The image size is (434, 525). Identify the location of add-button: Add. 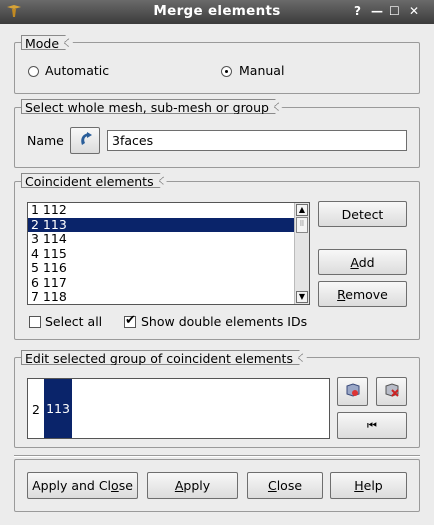
(362, 262).